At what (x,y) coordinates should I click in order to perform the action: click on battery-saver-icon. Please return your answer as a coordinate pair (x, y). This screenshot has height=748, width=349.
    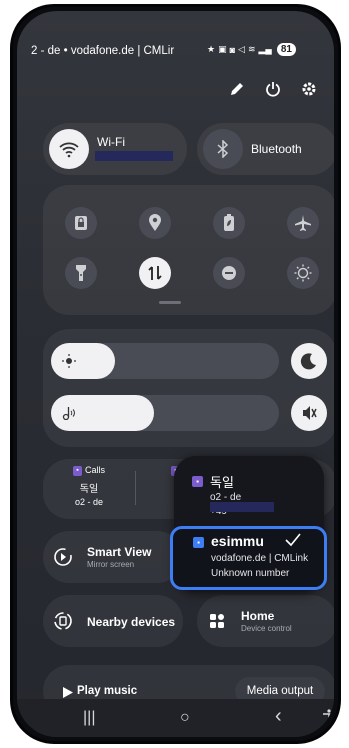
    Looking at the image, I should click on (229, 223).